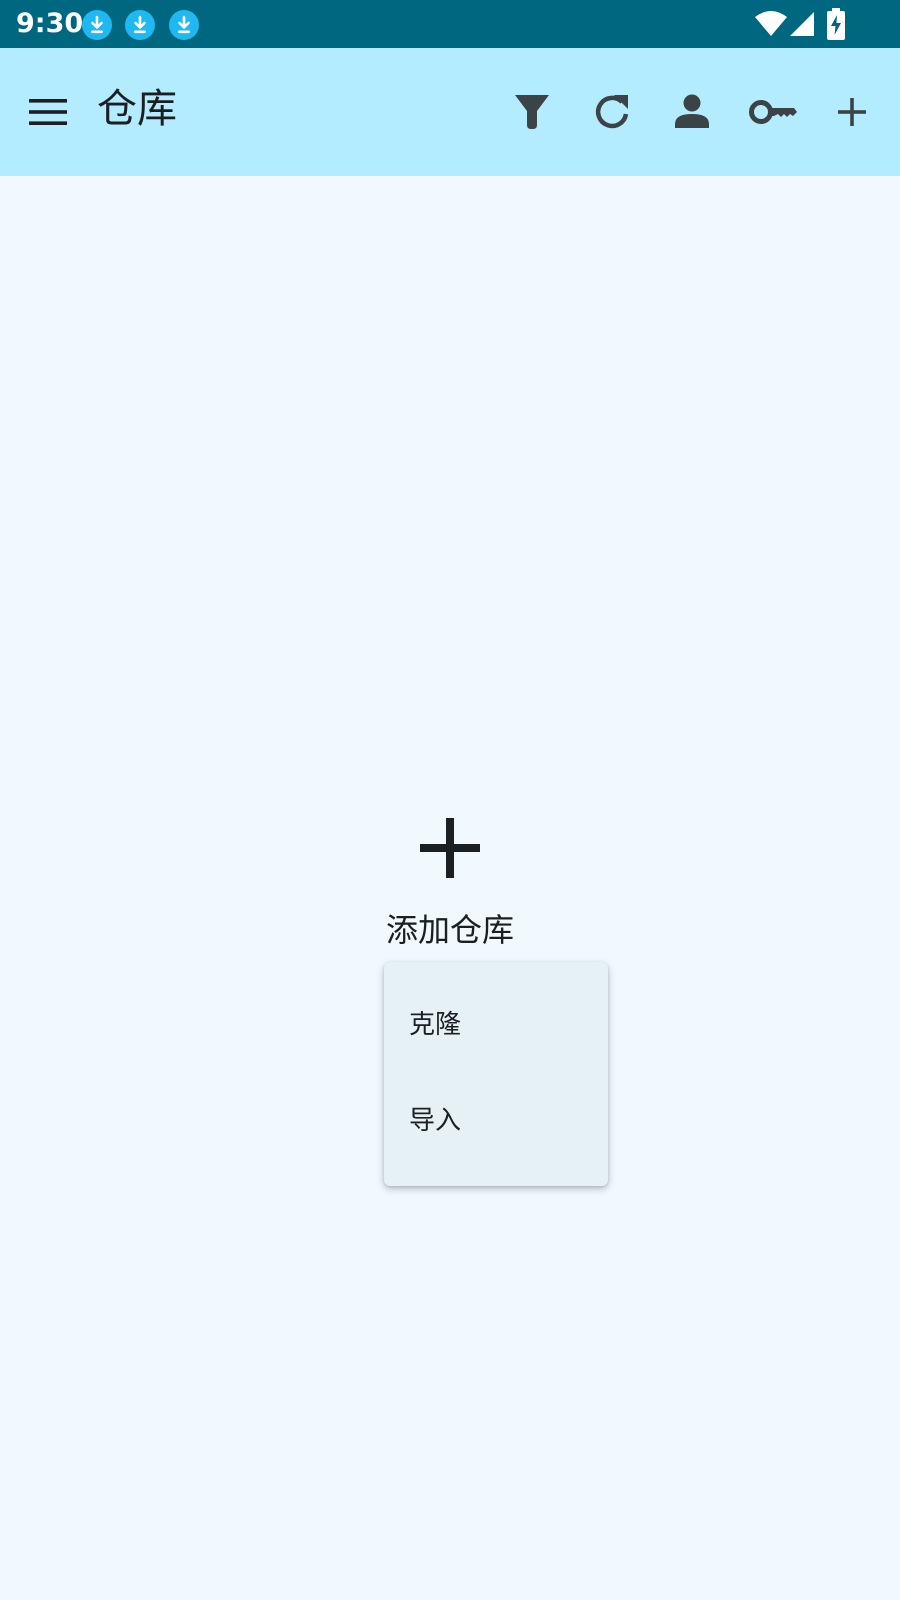  I want to click on cell-signal-icon, so click(802, 24).